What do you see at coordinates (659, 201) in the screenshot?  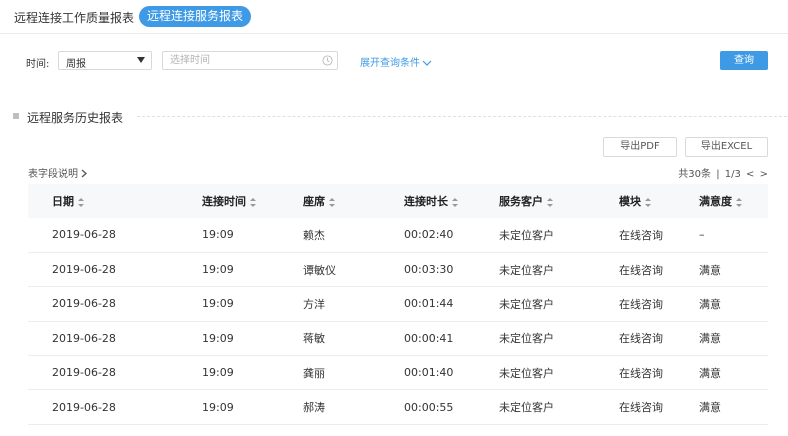 I see `column-header-module: 模块` at bounding box center [659, 201].